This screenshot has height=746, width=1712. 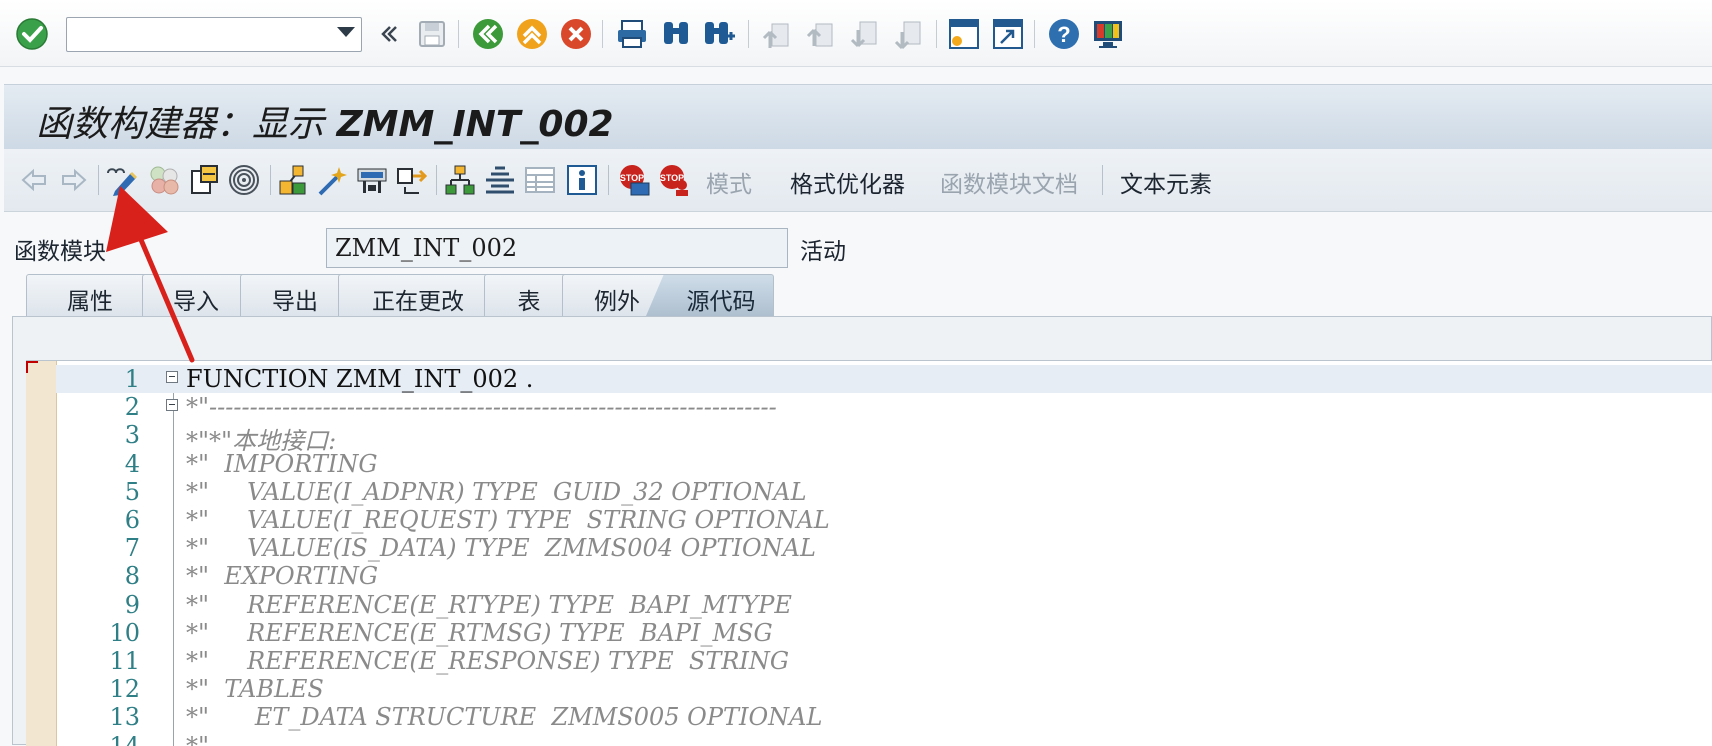 What do you see at coordinates (820, 34) in the screenshot?
I see `previous-page-icon` at bounding box center [820, 34].